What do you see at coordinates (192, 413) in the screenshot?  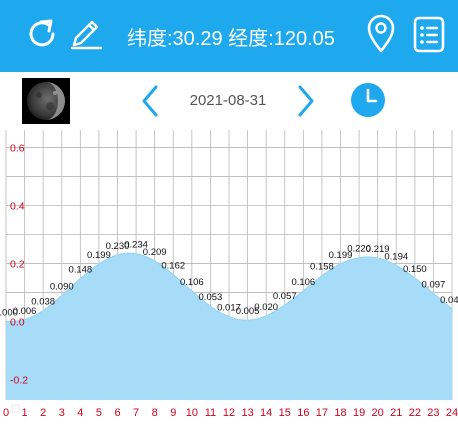 I see `x-tick-label: 10` at bounding box center [192, 413].